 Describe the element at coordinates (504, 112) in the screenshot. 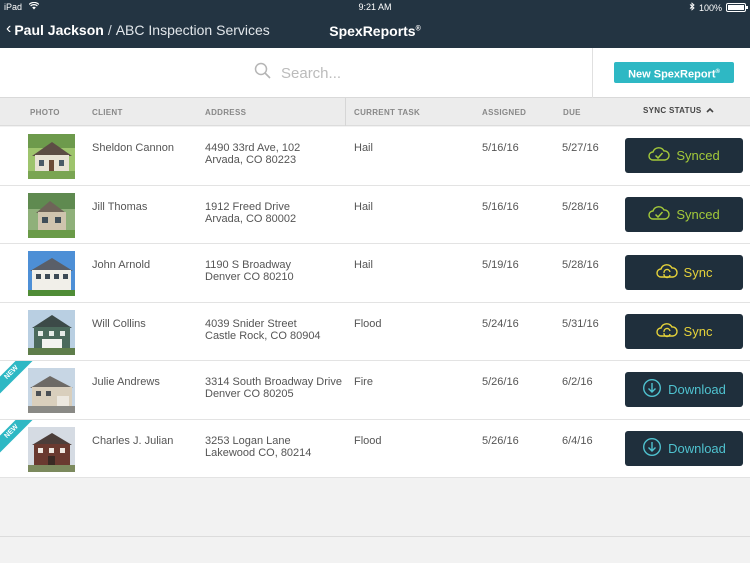

I see `column-assigned: ASSIGNED` at that location.